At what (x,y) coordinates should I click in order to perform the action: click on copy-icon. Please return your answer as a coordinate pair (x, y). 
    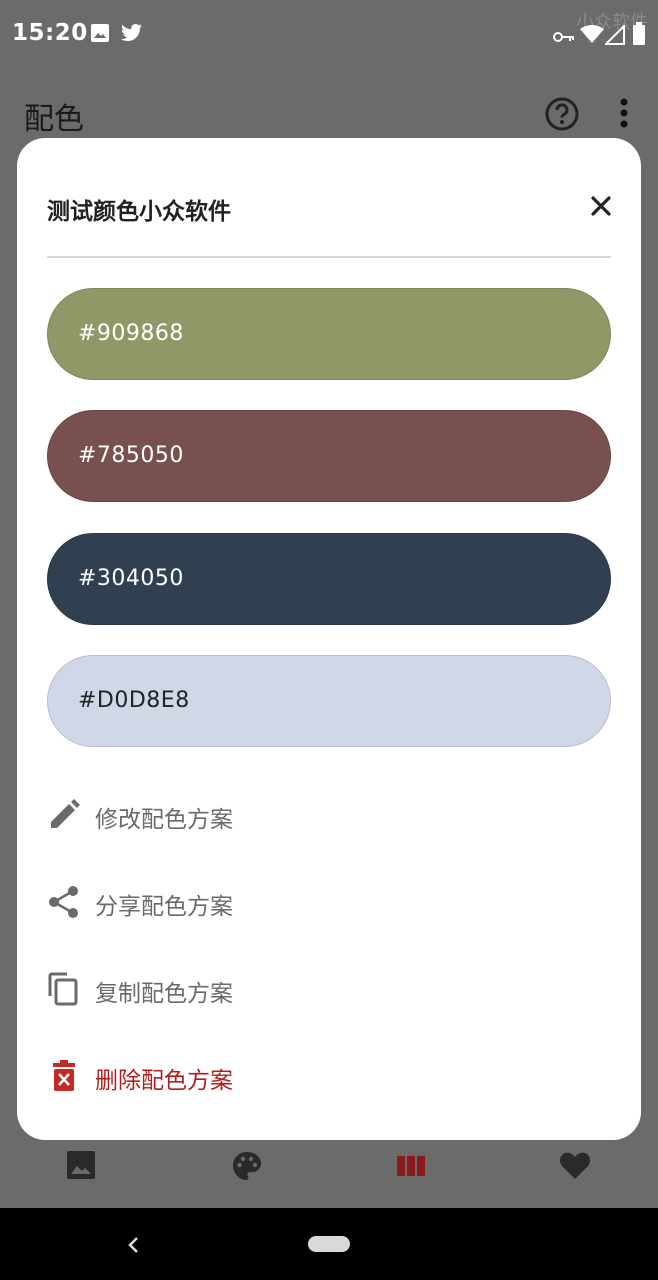
    Looking at the image, I should click on (64, 989).